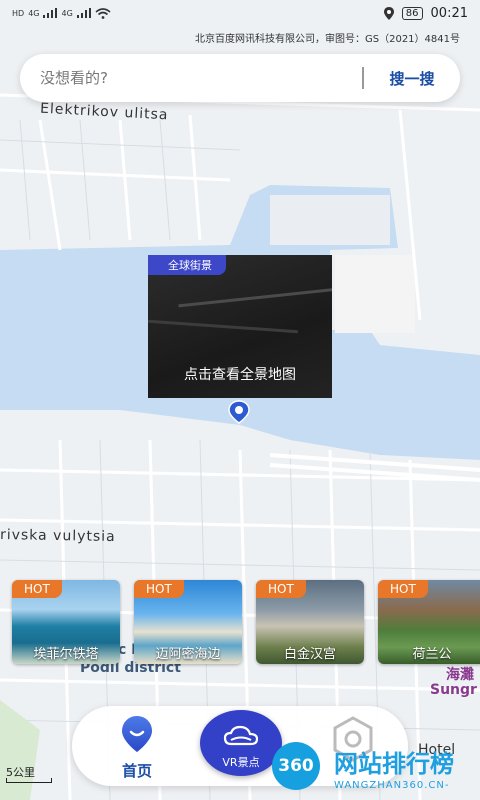  What do you see at coordinates (296, 766) in the screenshot?
I see `watermark-logo: 360` at bounding box center [296, 766].